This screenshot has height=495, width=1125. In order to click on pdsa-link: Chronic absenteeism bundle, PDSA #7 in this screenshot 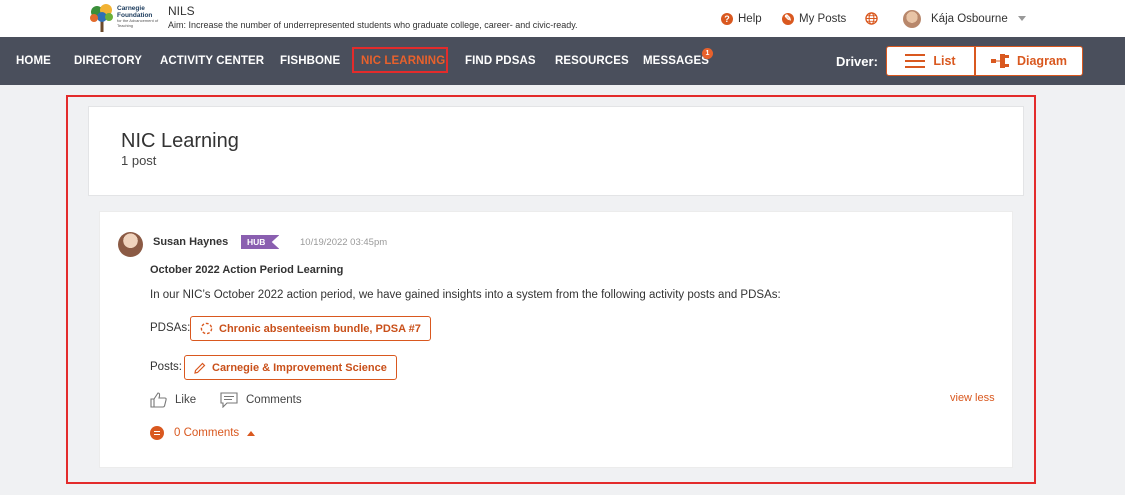, I will do `click(310, 328)`.